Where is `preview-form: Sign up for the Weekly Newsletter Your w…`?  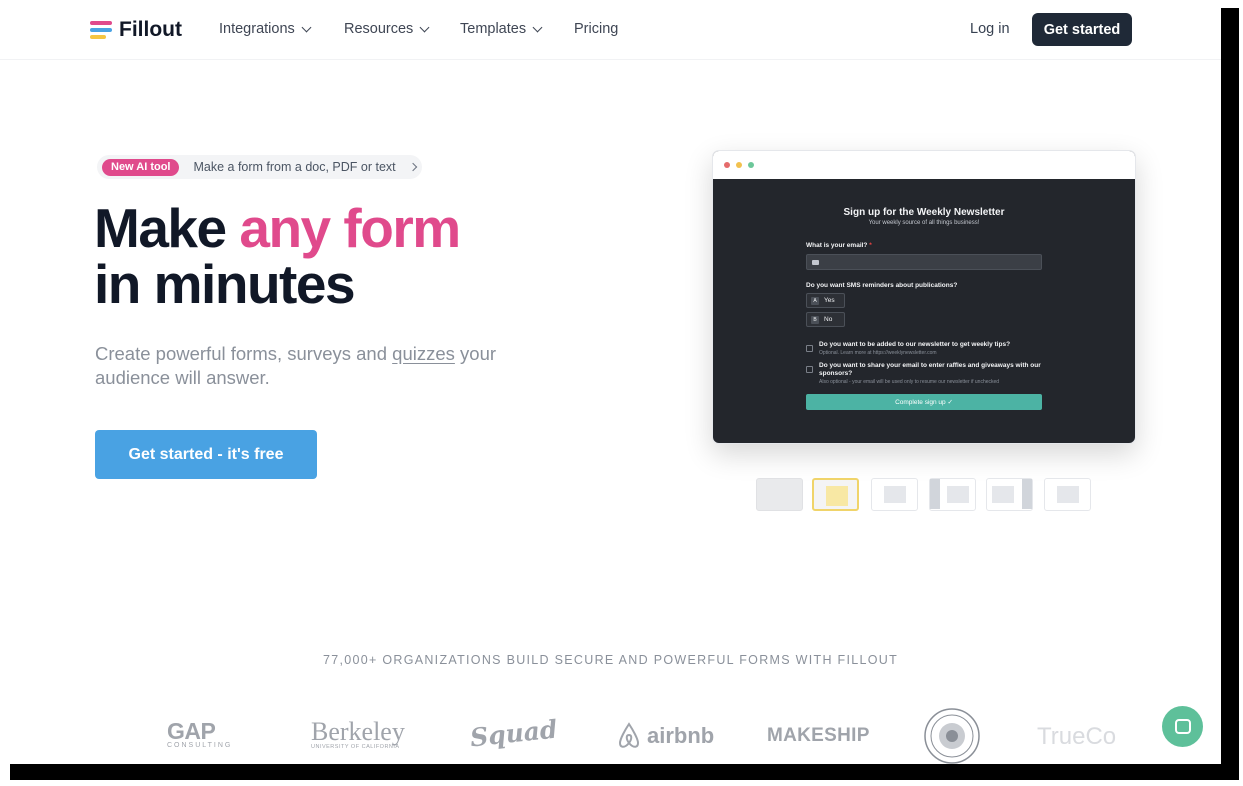
preview-form: Sign up for the Weekly Newsletter Your w… is located at coordinates (924, 294).